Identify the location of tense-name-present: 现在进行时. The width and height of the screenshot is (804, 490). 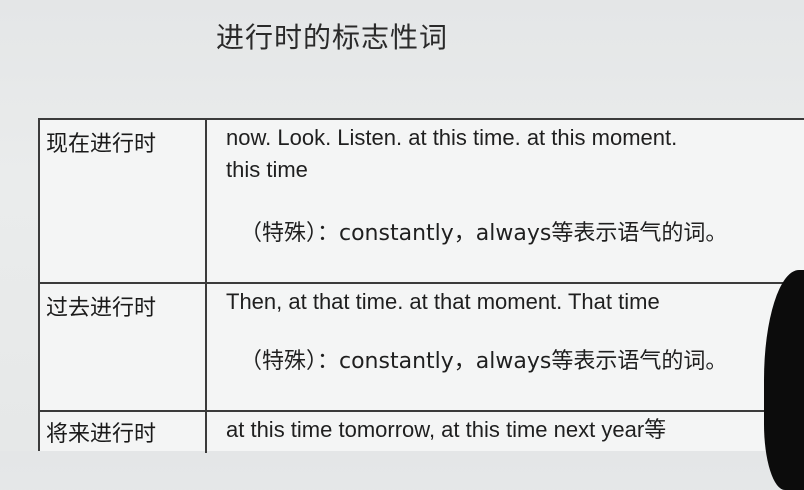
(101, 144).